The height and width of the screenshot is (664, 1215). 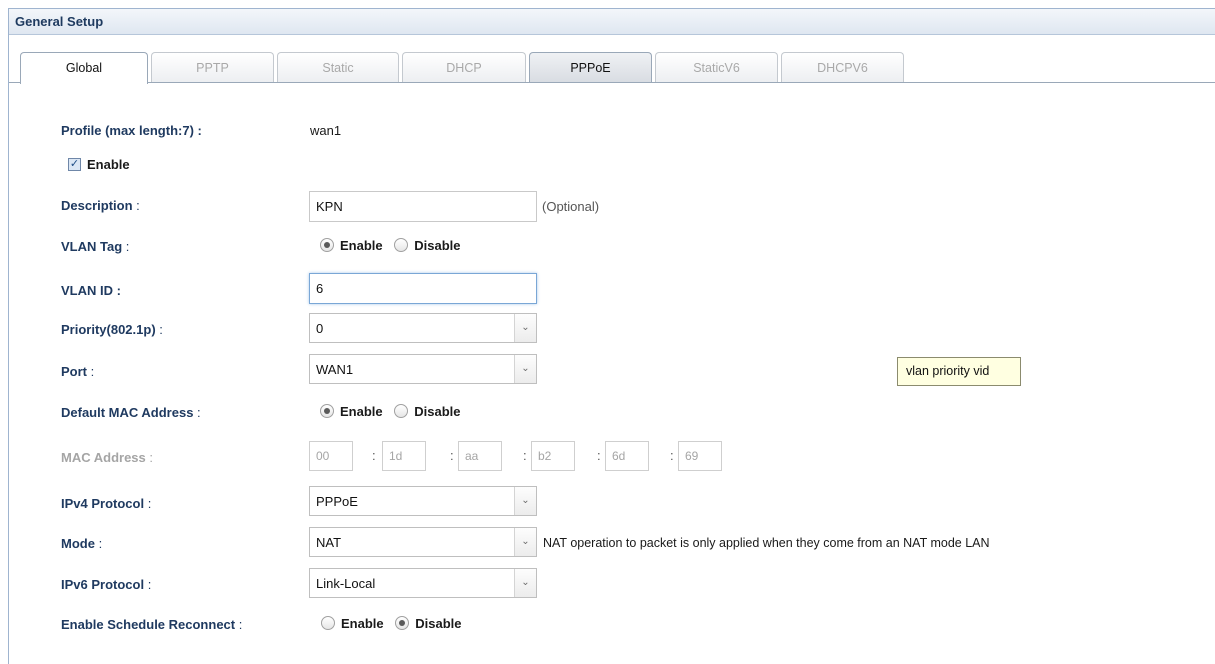 I want to click on default-mac-label: Default MAC Address :, so click(x=131, y=412).